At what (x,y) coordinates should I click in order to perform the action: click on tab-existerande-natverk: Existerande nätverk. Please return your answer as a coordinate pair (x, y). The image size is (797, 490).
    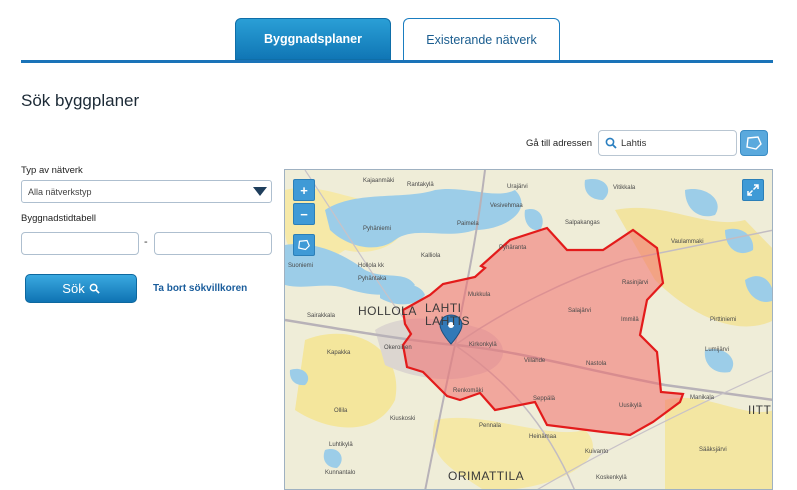
    Looking at the image, I should click on (481, 39).